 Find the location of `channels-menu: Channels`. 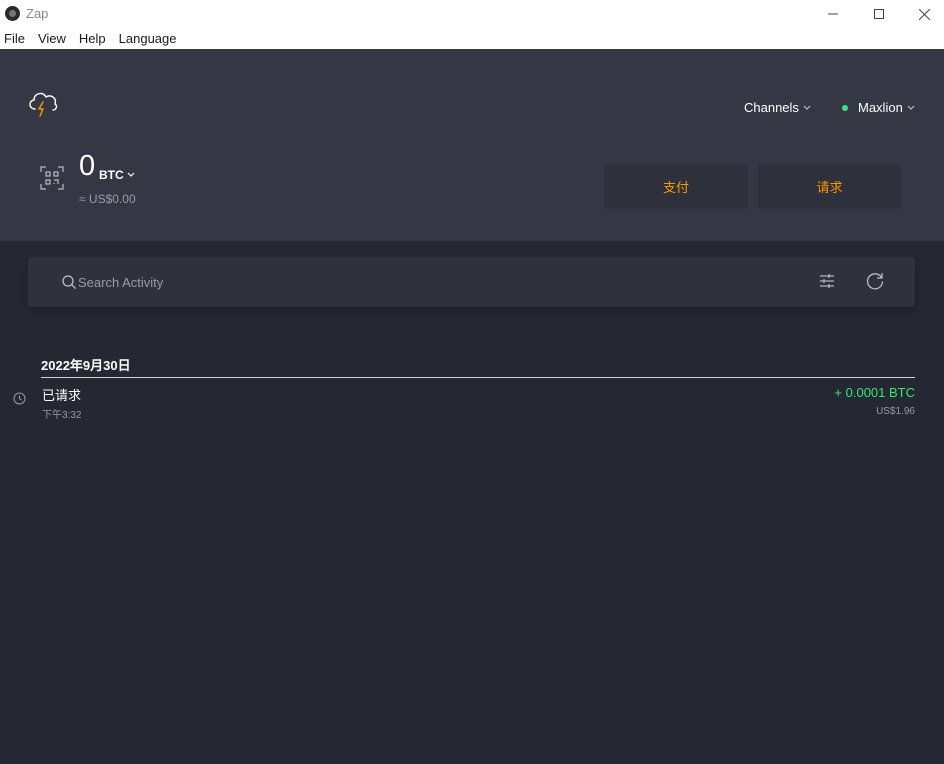

channels-menu: Channels is located at coordinates (777, 107).